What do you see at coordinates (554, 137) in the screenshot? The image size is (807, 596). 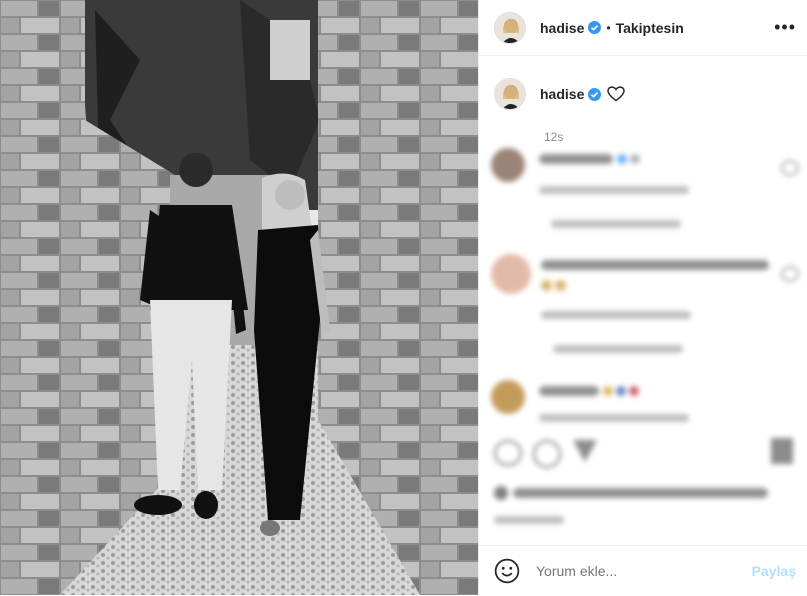 I see `caption-timestamp: 12s` at bounding box center [554, 137].